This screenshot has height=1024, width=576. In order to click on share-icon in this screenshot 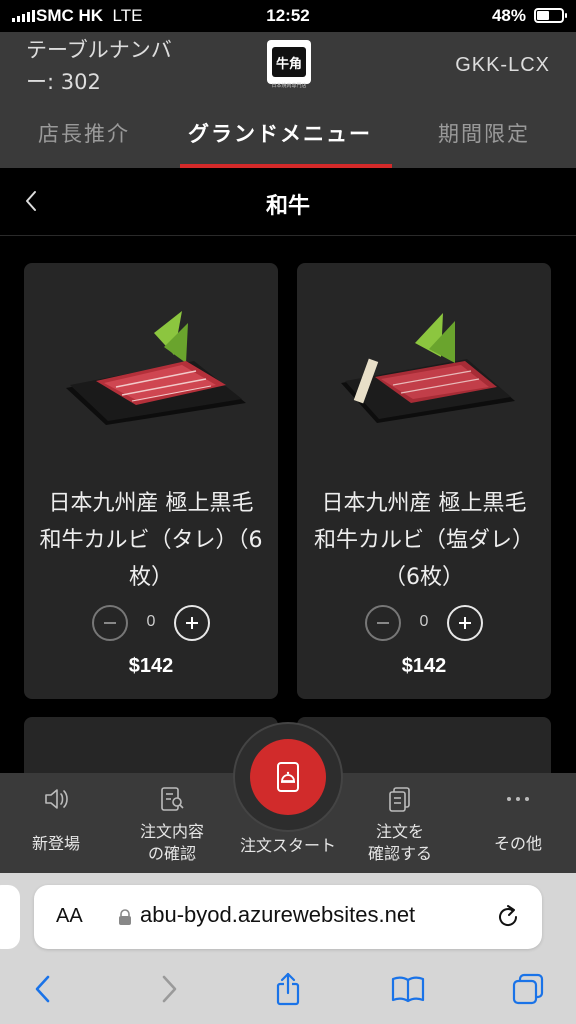, I will do `click(288, 989)`.